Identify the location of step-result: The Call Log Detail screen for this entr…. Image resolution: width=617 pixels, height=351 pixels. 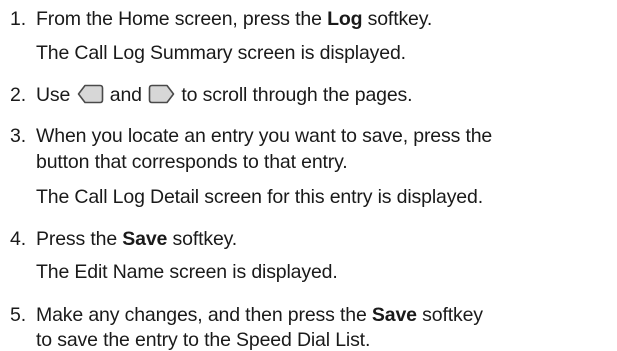
(259, 197).